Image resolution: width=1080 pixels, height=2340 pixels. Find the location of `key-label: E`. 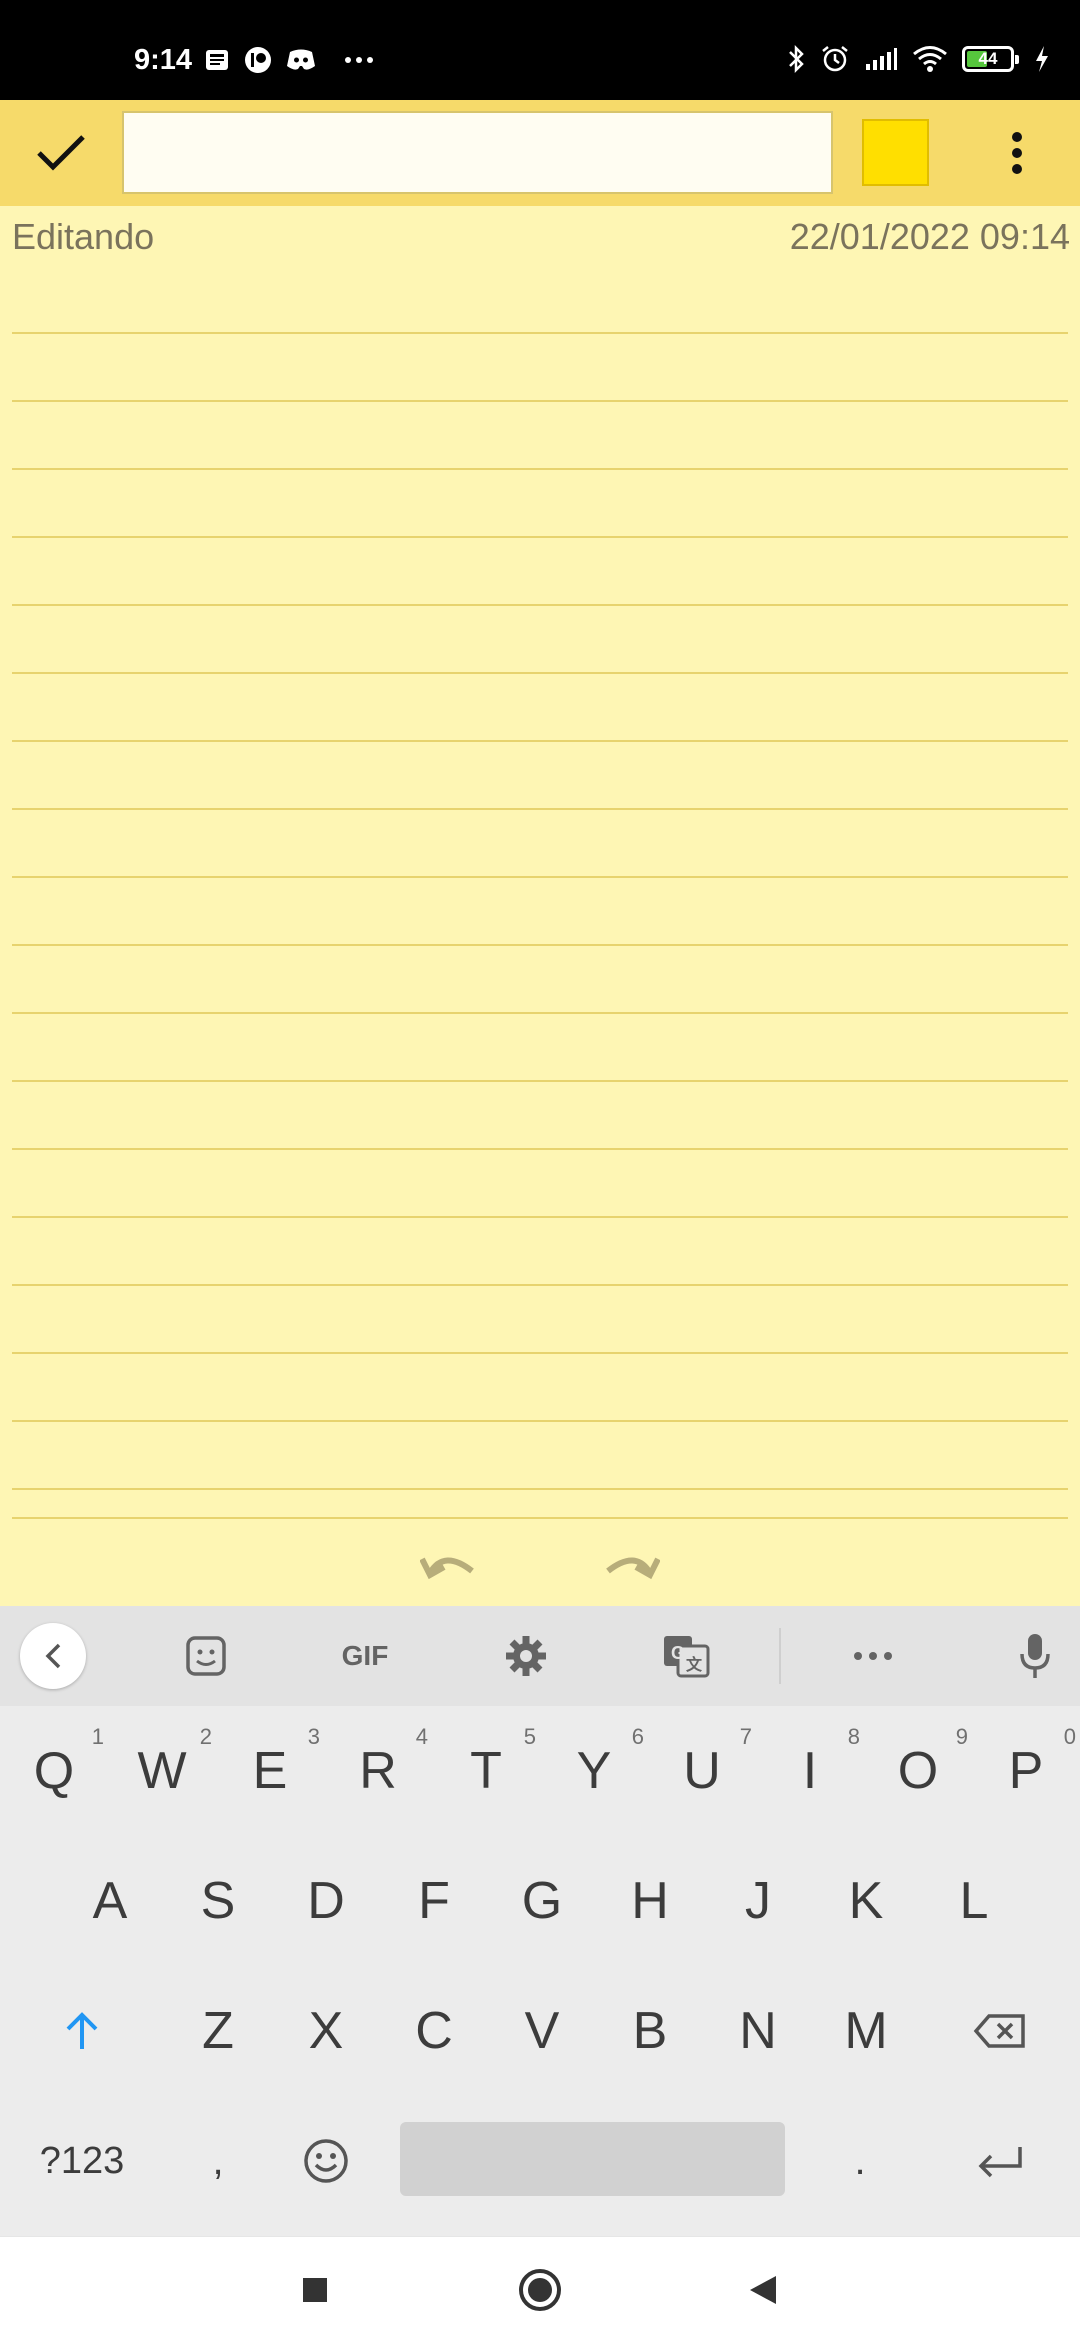

key-label: E is located at coordinates (270, 1771).